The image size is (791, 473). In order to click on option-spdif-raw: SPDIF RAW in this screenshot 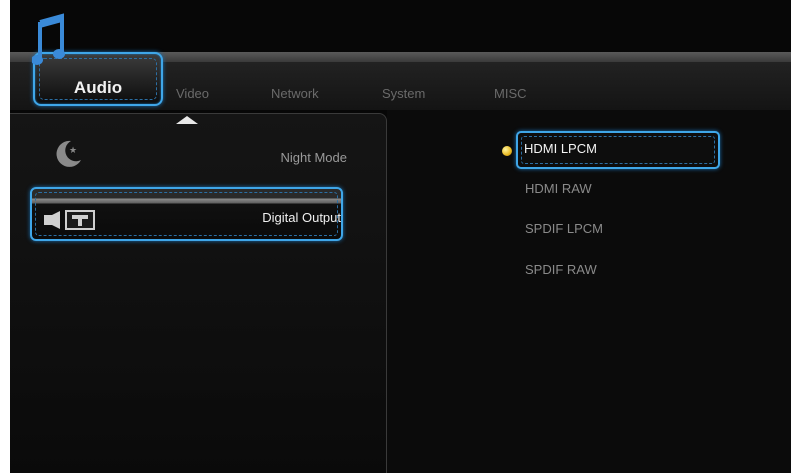, I will do `click(561, 269)`.